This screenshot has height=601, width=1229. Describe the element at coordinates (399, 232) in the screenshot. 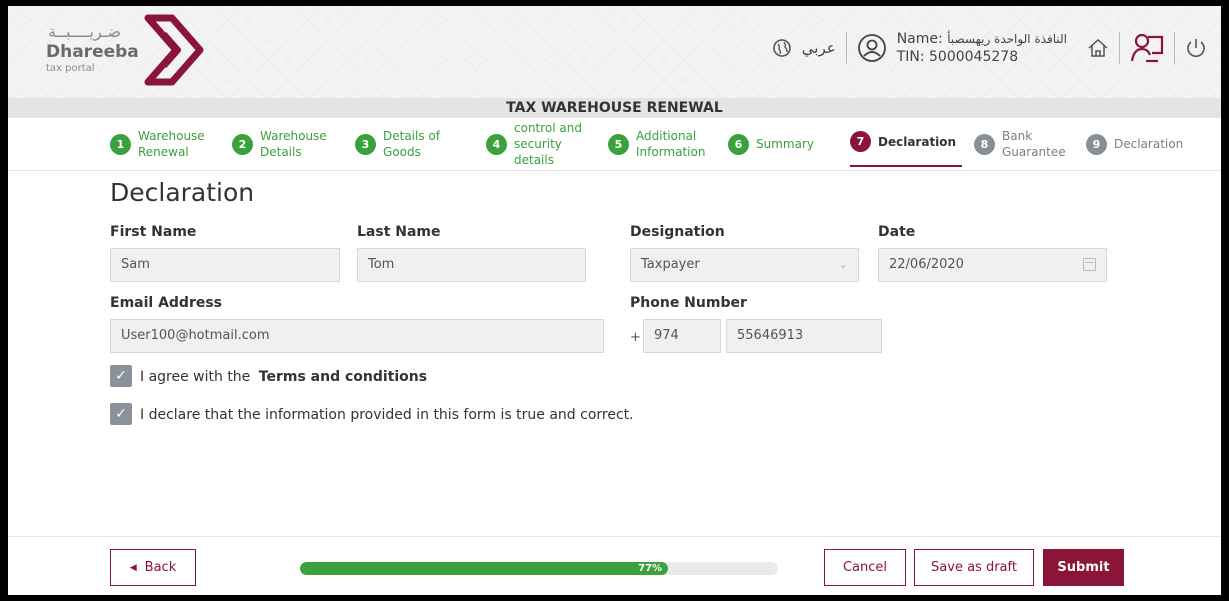

I see `last-name-label: Last Name` at that location.